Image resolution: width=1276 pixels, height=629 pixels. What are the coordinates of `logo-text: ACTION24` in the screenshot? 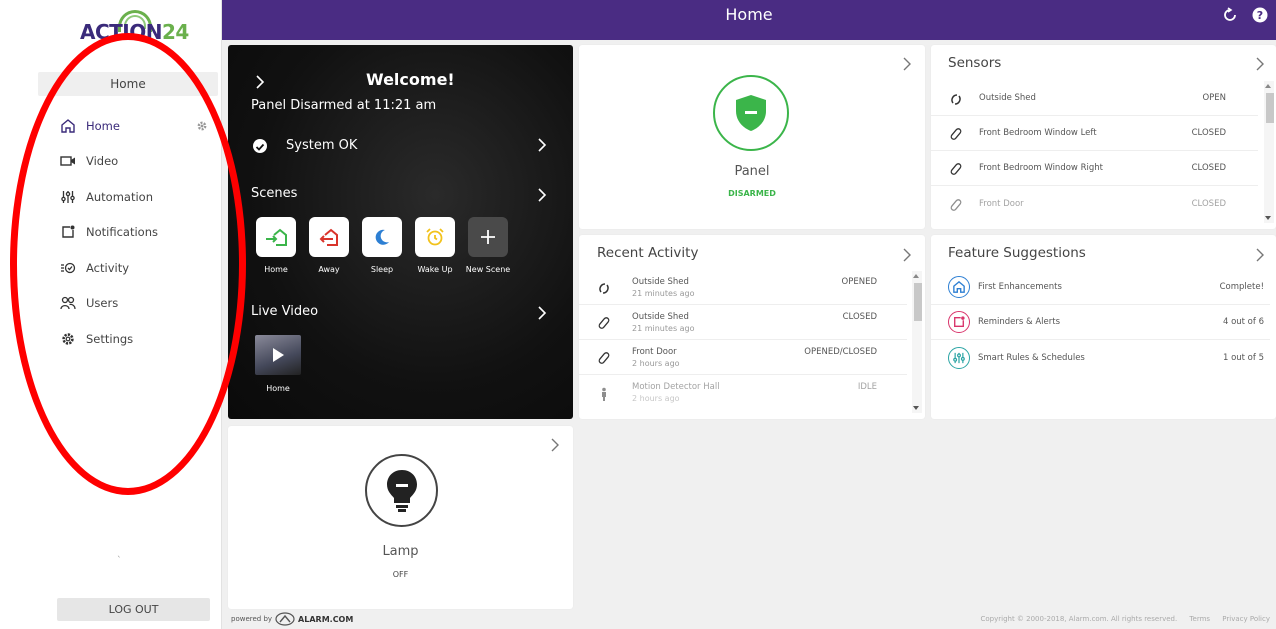 It's located at (134, 32).